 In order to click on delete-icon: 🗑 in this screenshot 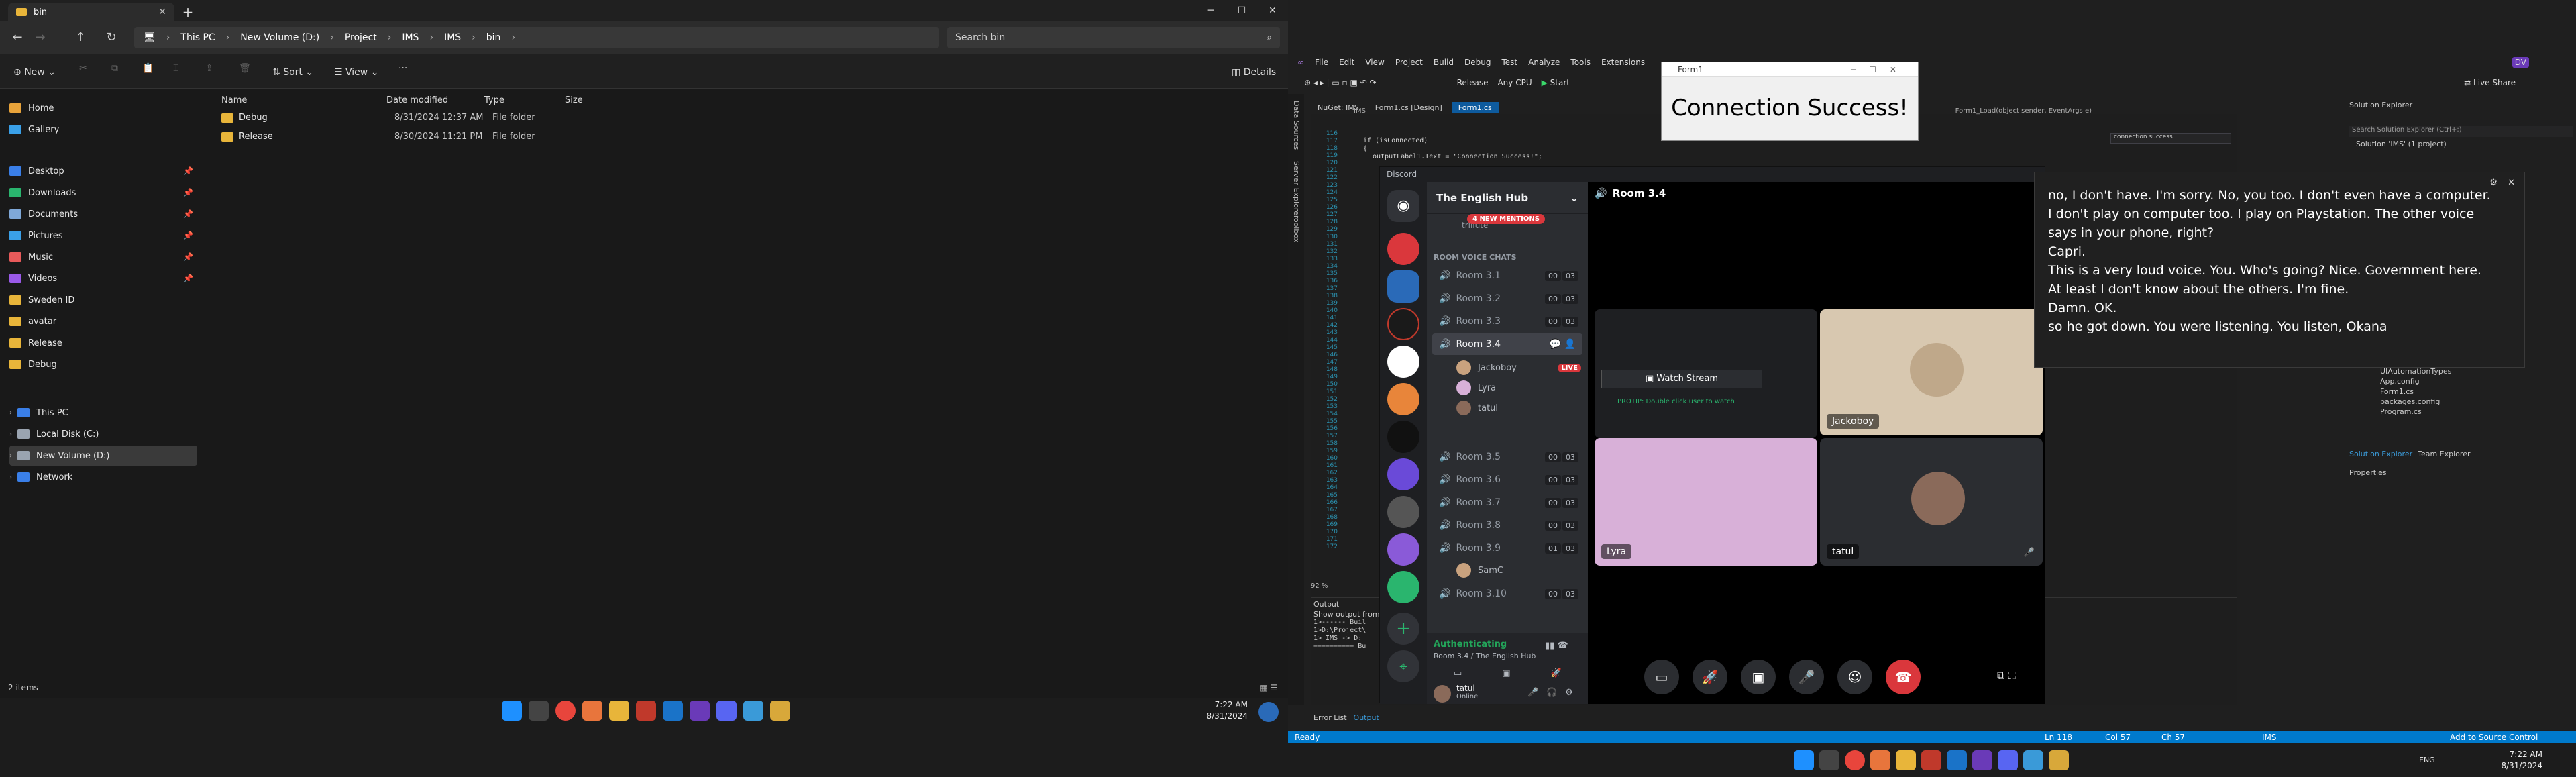, I will do `click(245, 72)`.